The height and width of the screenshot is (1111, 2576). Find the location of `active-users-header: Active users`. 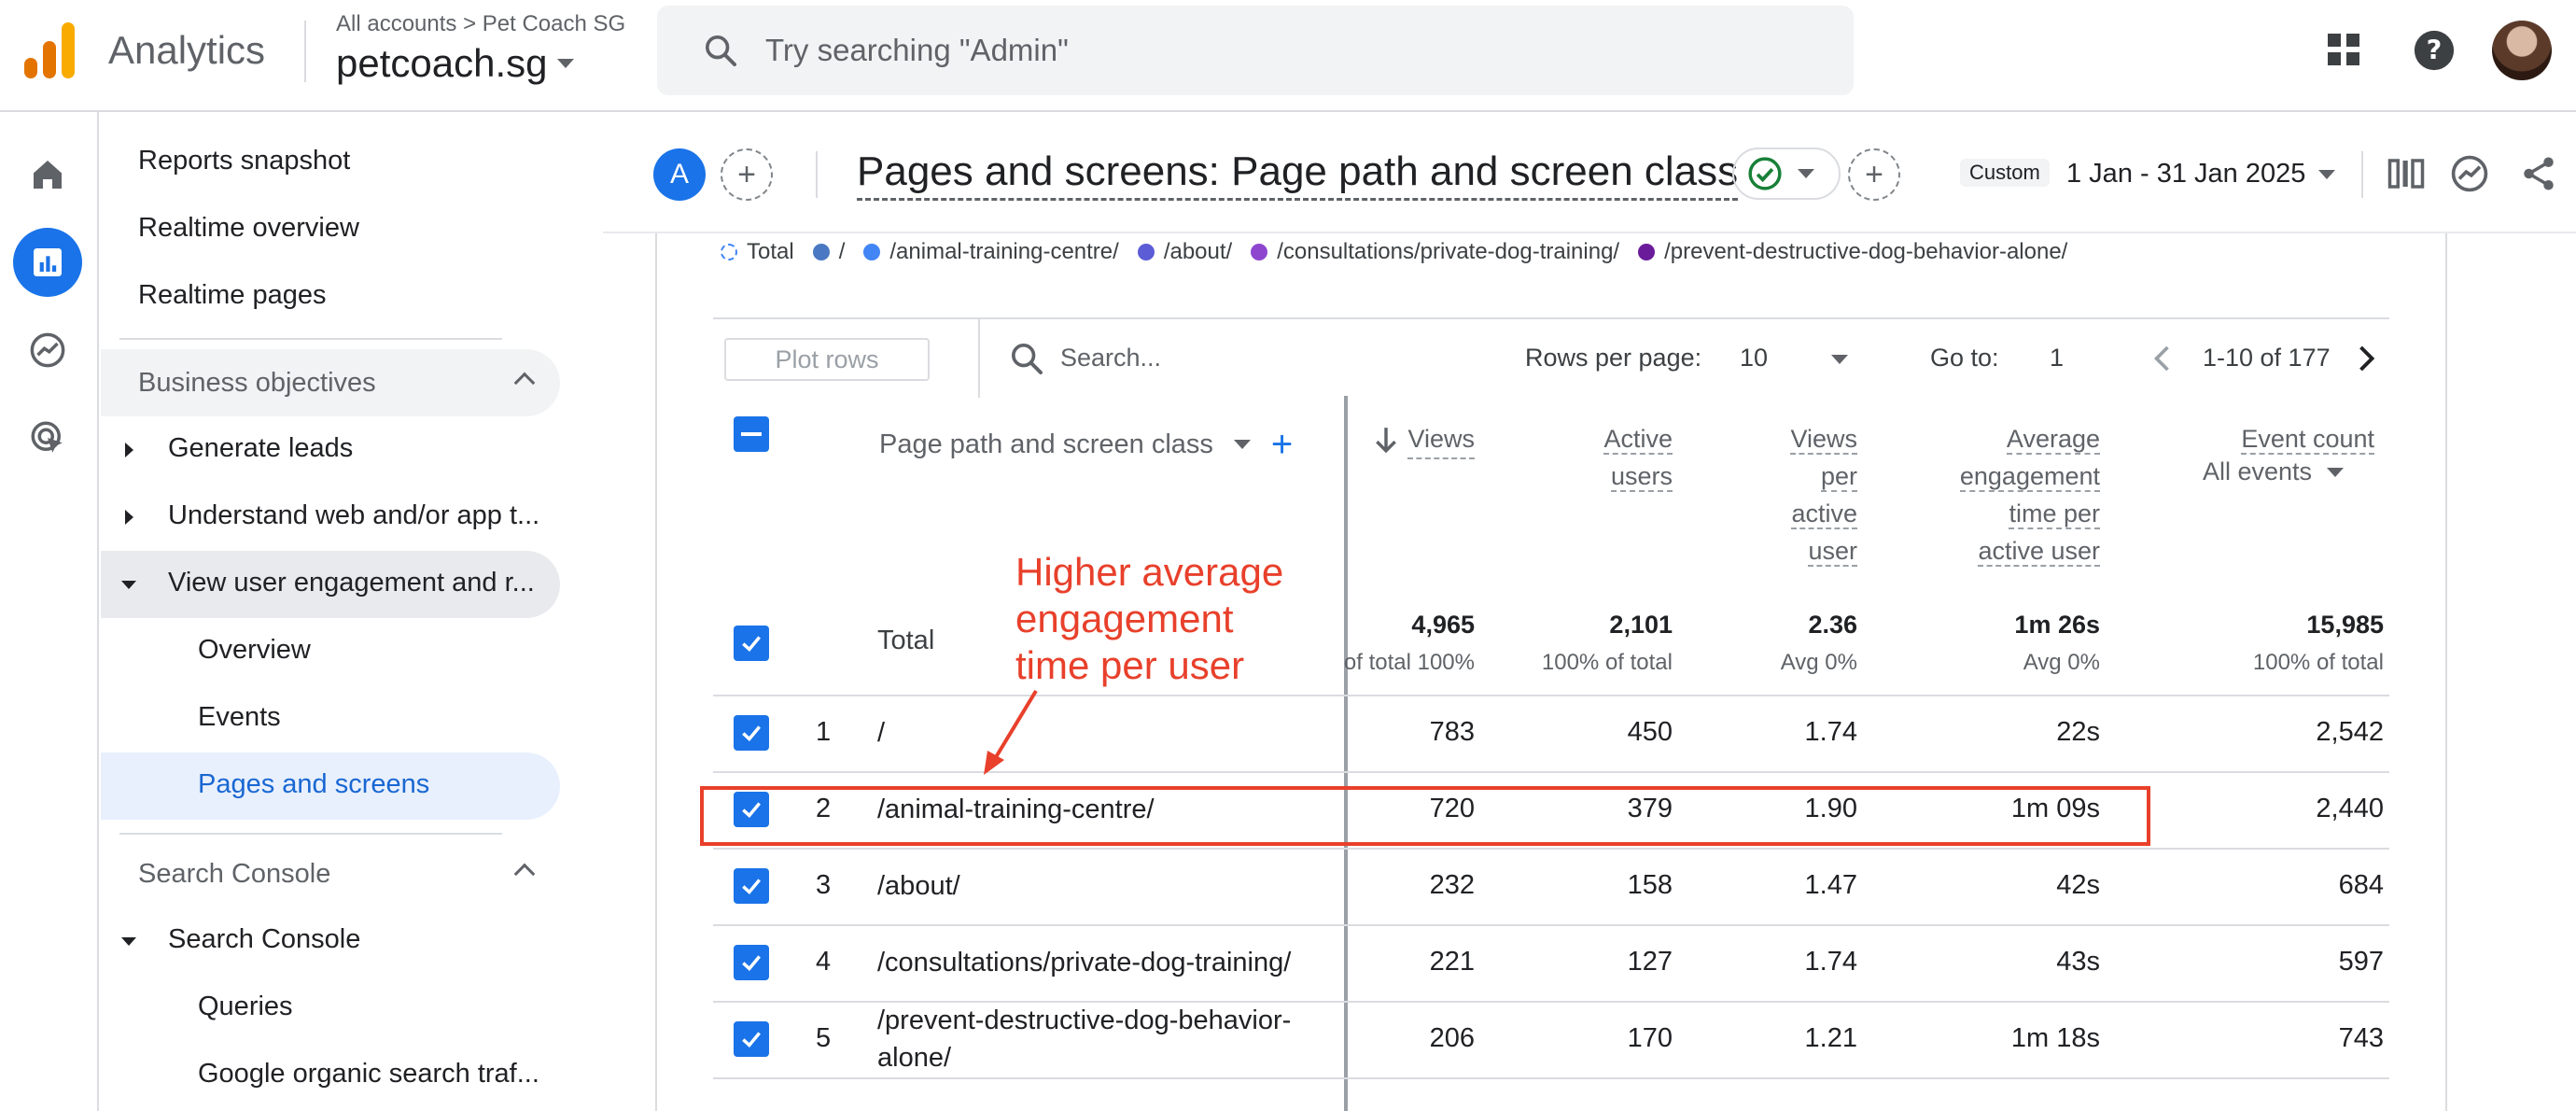

active-users-header: Active users is located at coordinates (1602, 457).